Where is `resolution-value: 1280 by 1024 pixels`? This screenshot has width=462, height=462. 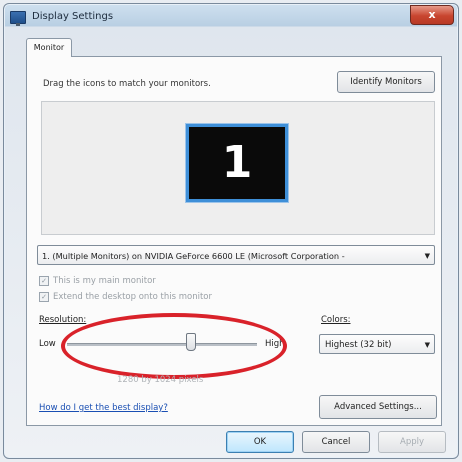 resolution-value: 1280 by 1024 pixels is located at coordinates (160, 380).